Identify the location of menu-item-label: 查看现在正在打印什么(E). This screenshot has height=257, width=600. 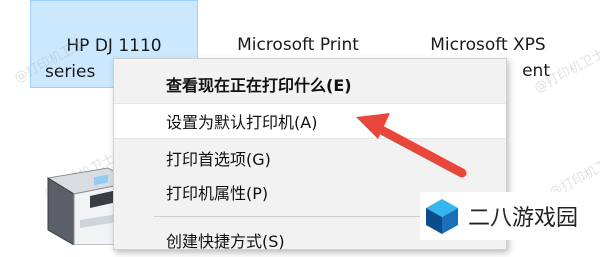
(259, 85).